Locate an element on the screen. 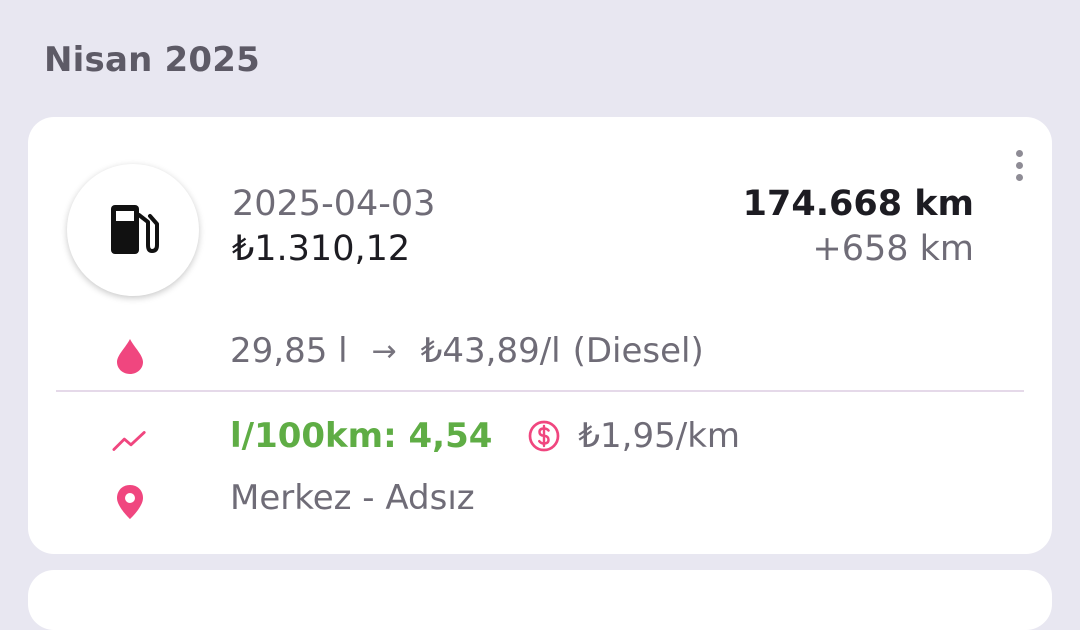 This screenshot has height=630, width=1080. trending-line-icon is located at coordinates (129, 441).